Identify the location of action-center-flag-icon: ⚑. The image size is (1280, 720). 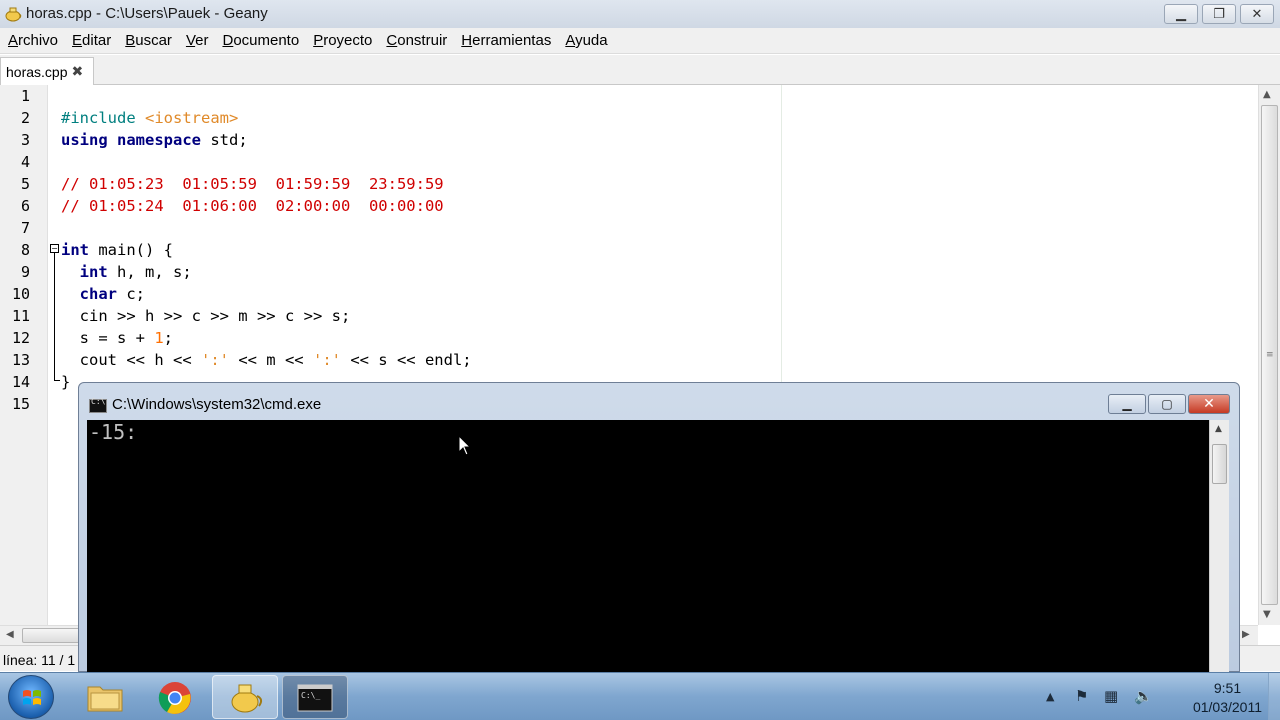
(1081, 696).